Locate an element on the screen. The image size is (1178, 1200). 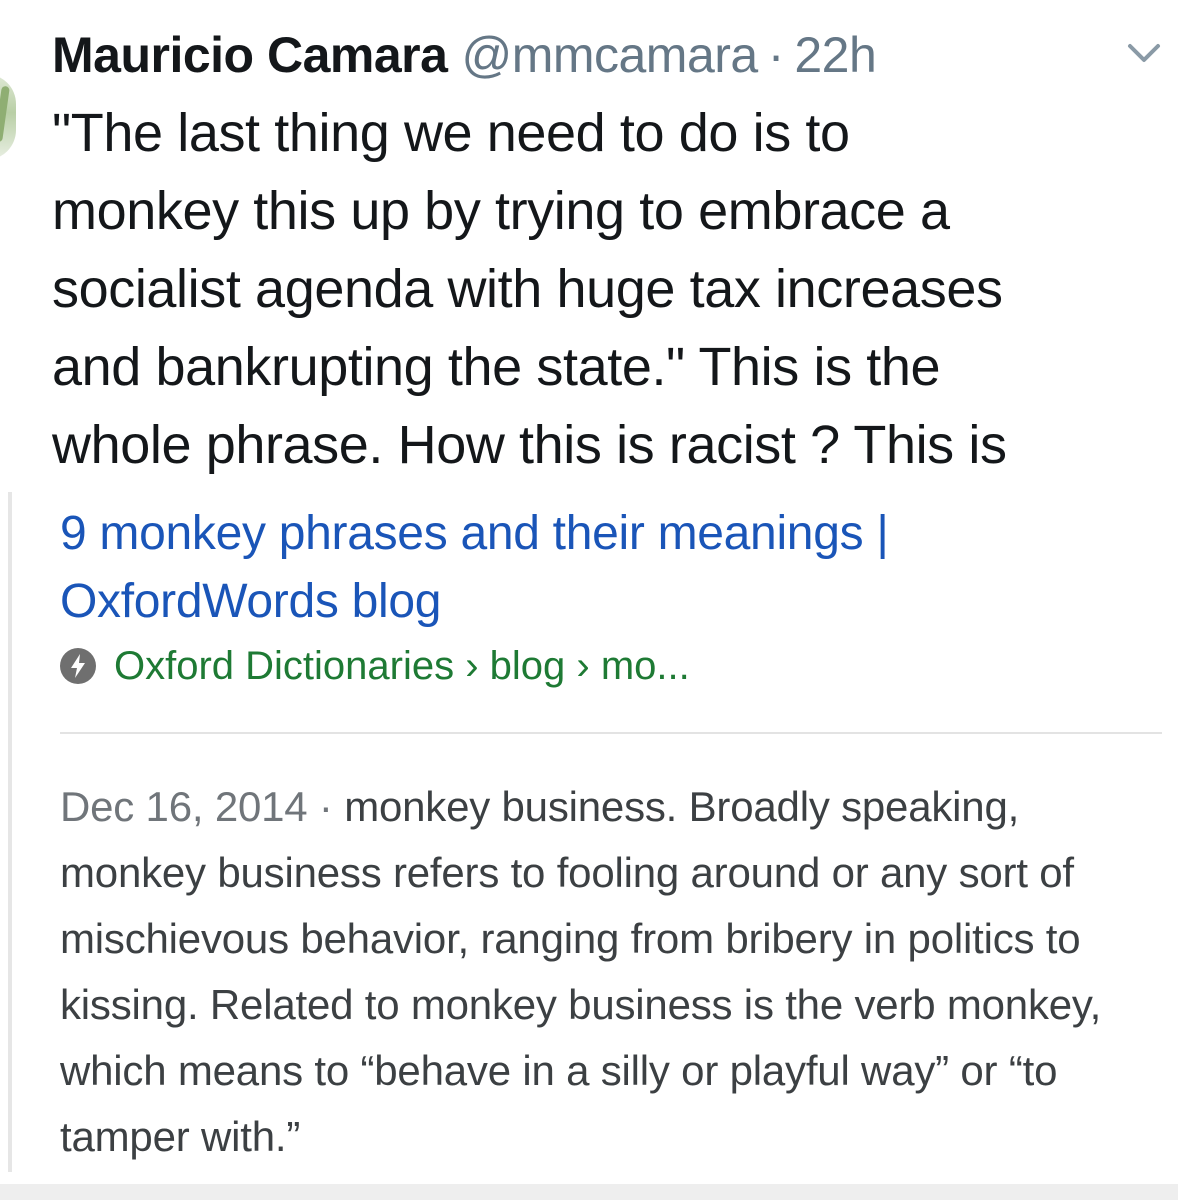
bottom-edge is located at coordinates (589, 1192).